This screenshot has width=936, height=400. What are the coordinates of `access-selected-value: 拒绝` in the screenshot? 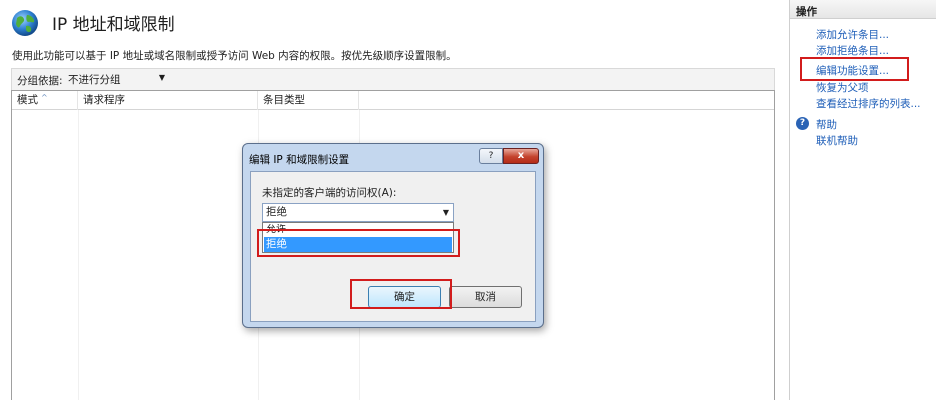 It's located at (276, 212).